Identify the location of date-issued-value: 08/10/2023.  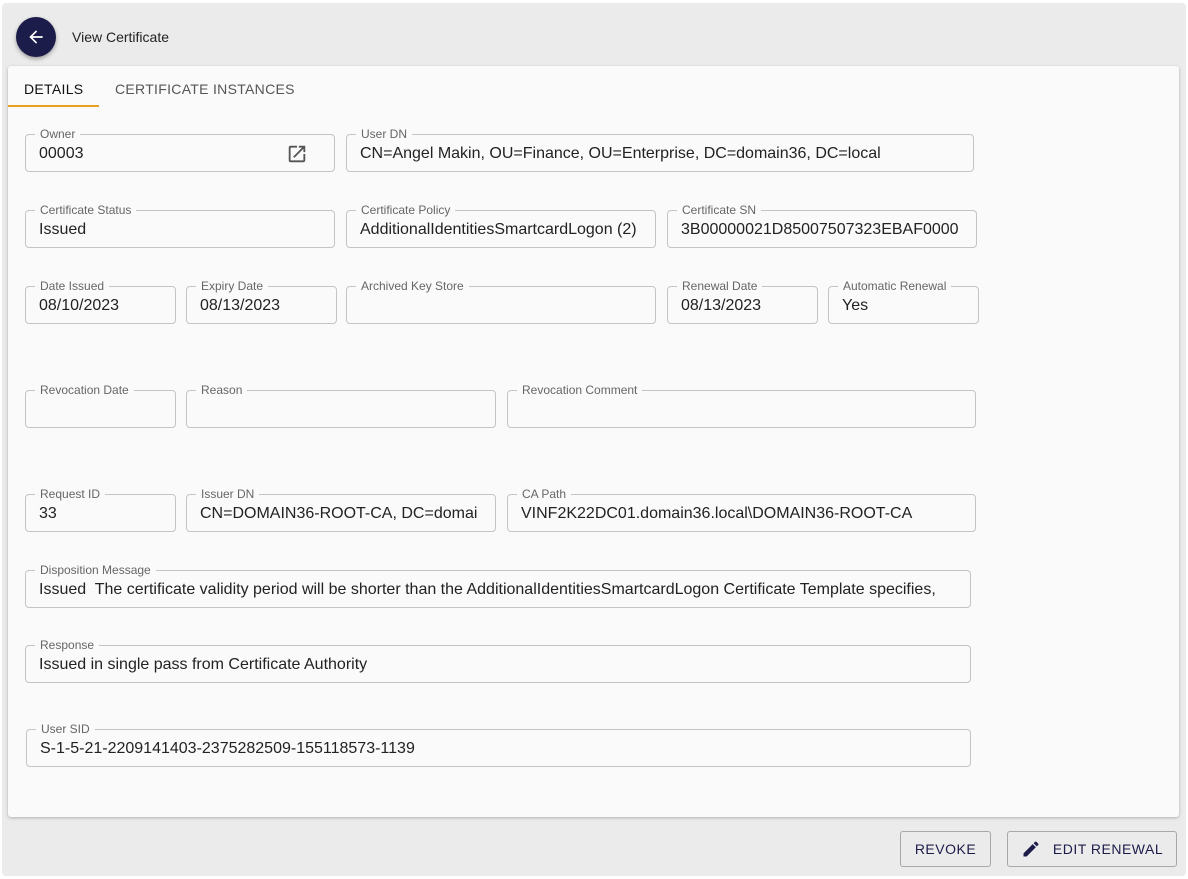
(102, 306).